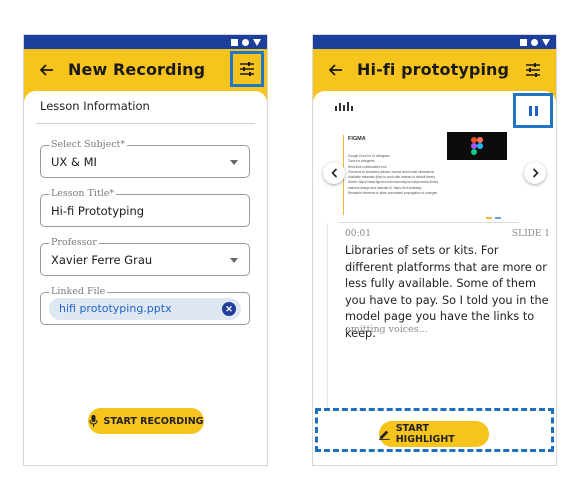 The width and height of the screenshot is (572, 483). What do you see at coordinates (425, 434) in the screenshot?
I see `button-label: START HIGHLIGHT` at bounding box center [425, 434].